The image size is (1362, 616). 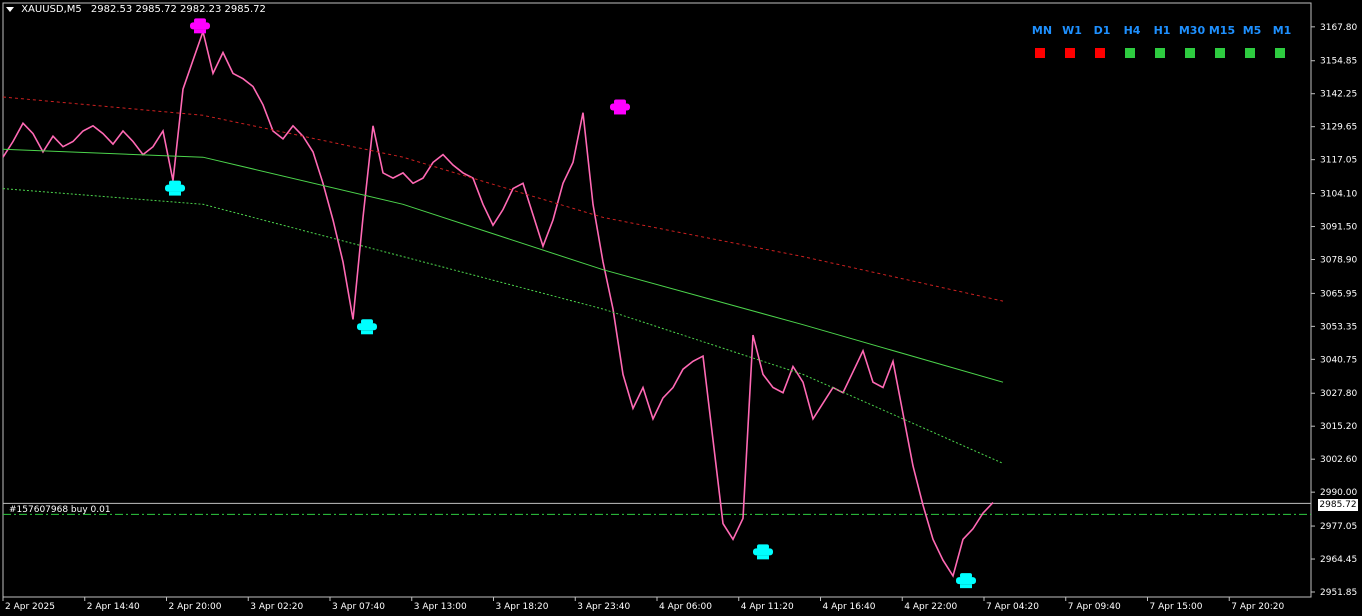 I want to click on tf-status-m1-indicator, so click(x=1280, y=53).